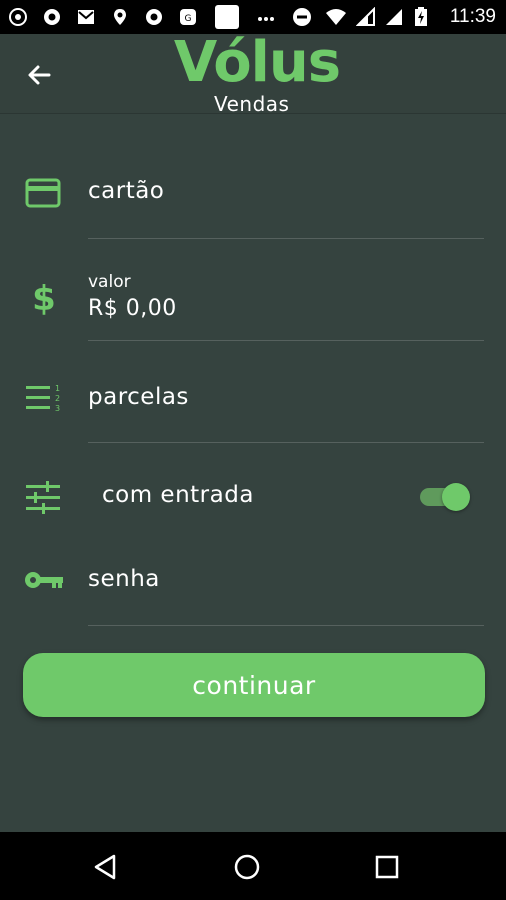 The image size is (506, 900). I want to click on key-icon, so click(44, 580).